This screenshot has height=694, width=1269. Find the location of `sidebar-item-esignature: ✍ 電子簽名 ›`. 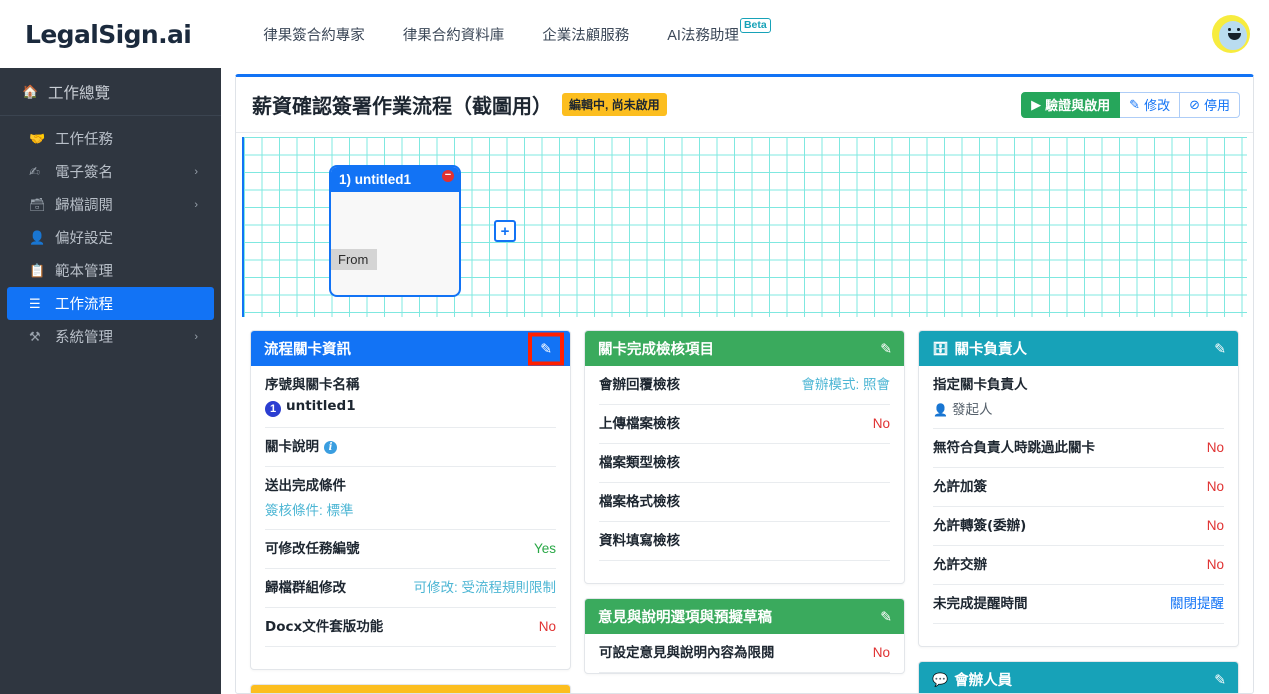

sidebar-item-esignature: ✍ 電子簽名 › is located at coordinates (110, 171).